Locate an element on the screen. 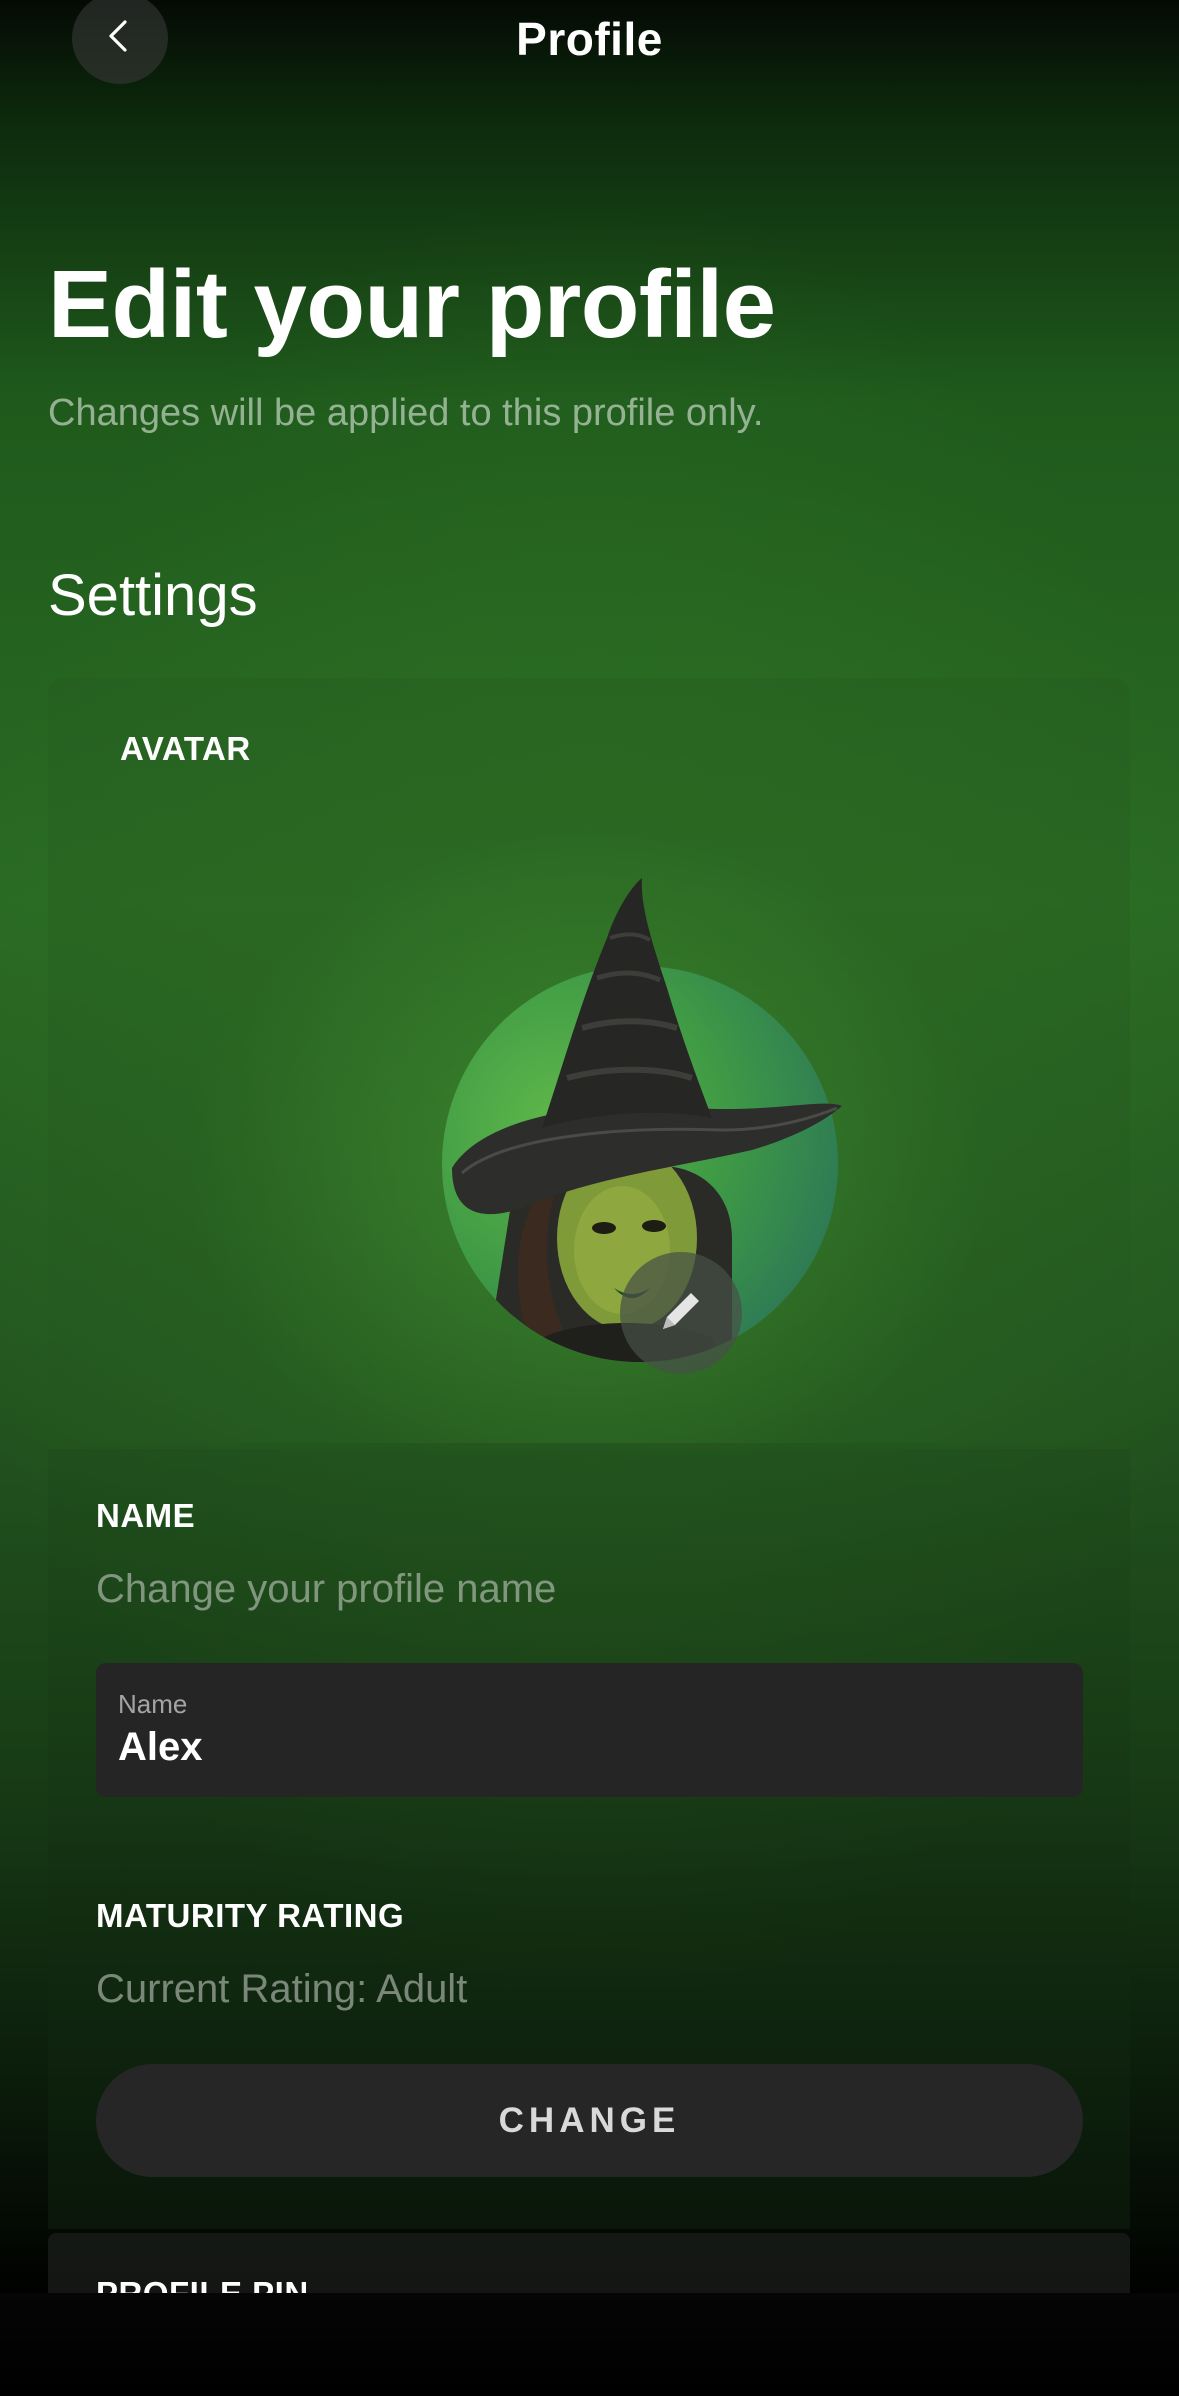 The image size is (1179, 2396). name-helper: Change your profile name is located at coordinates (326, 1589).